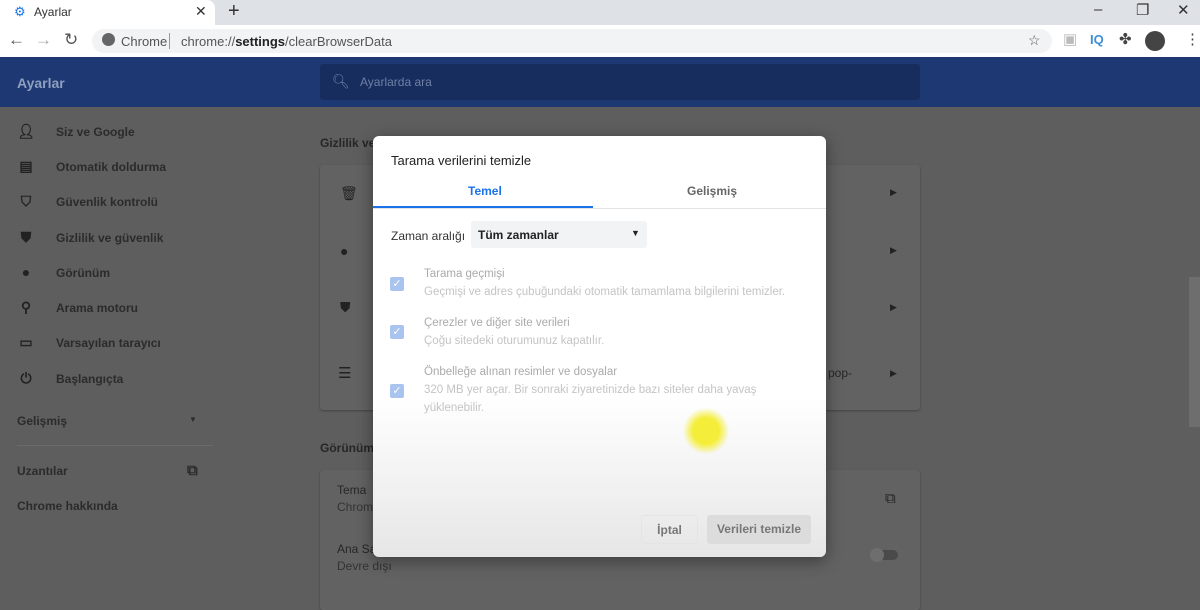 The image size is (1200, 610). What do you see at coordinates (41, 83) in the screenshot?
I see `page-title: Ayarlar` at bounding box center [41, 83].